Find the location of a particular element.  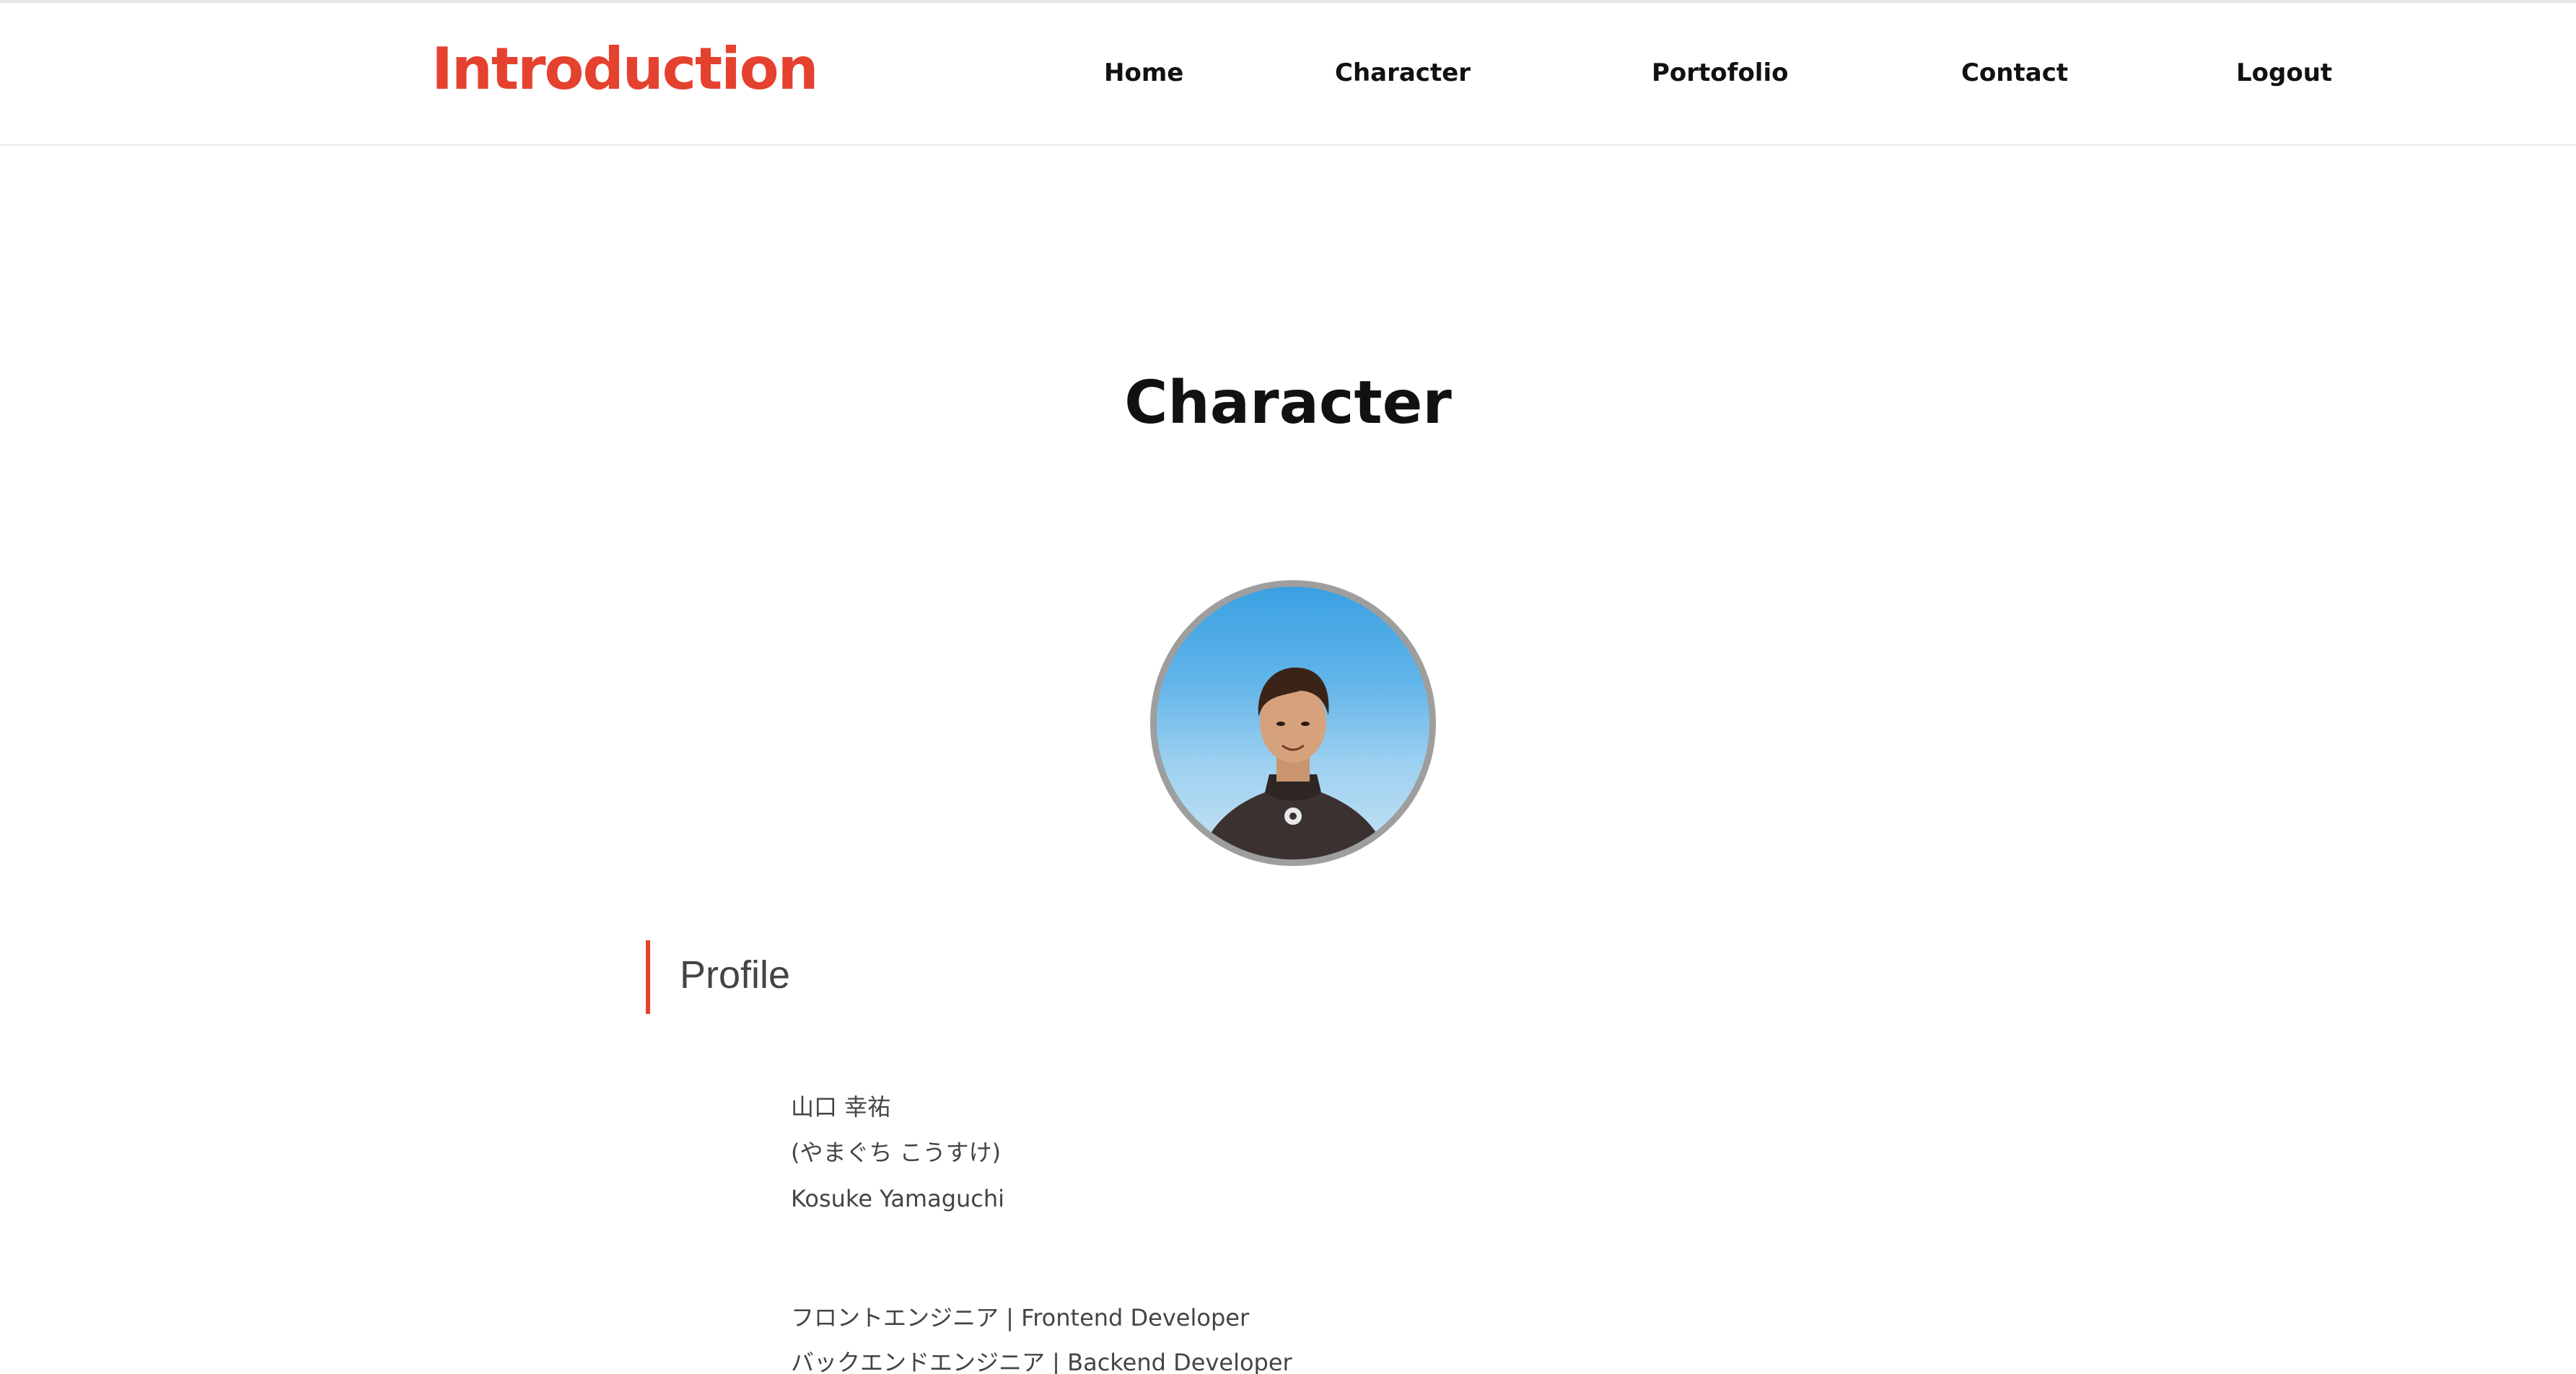

section-accent-bar is located at coordinates (648, 977).